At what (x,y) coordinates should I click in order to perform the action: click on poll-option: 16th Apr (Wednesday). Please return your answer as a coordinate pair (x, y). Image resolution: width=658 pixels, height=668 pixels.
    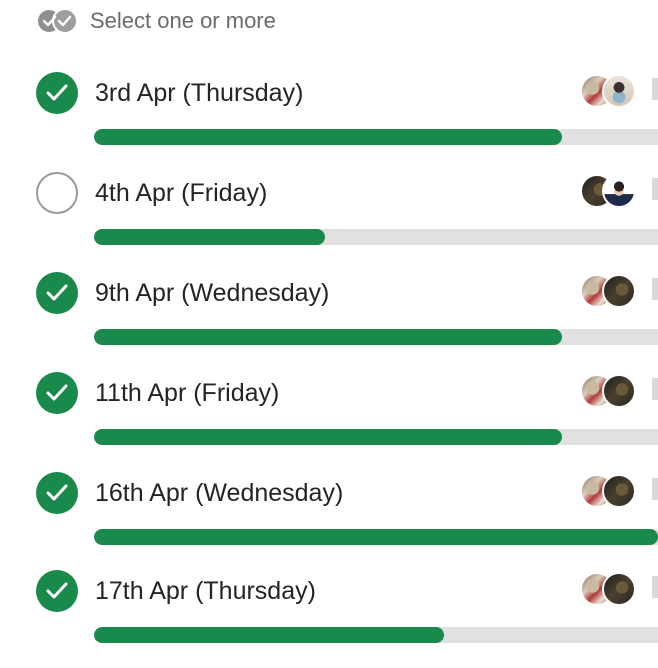
    Looking at the image, I should click on (329, 520).